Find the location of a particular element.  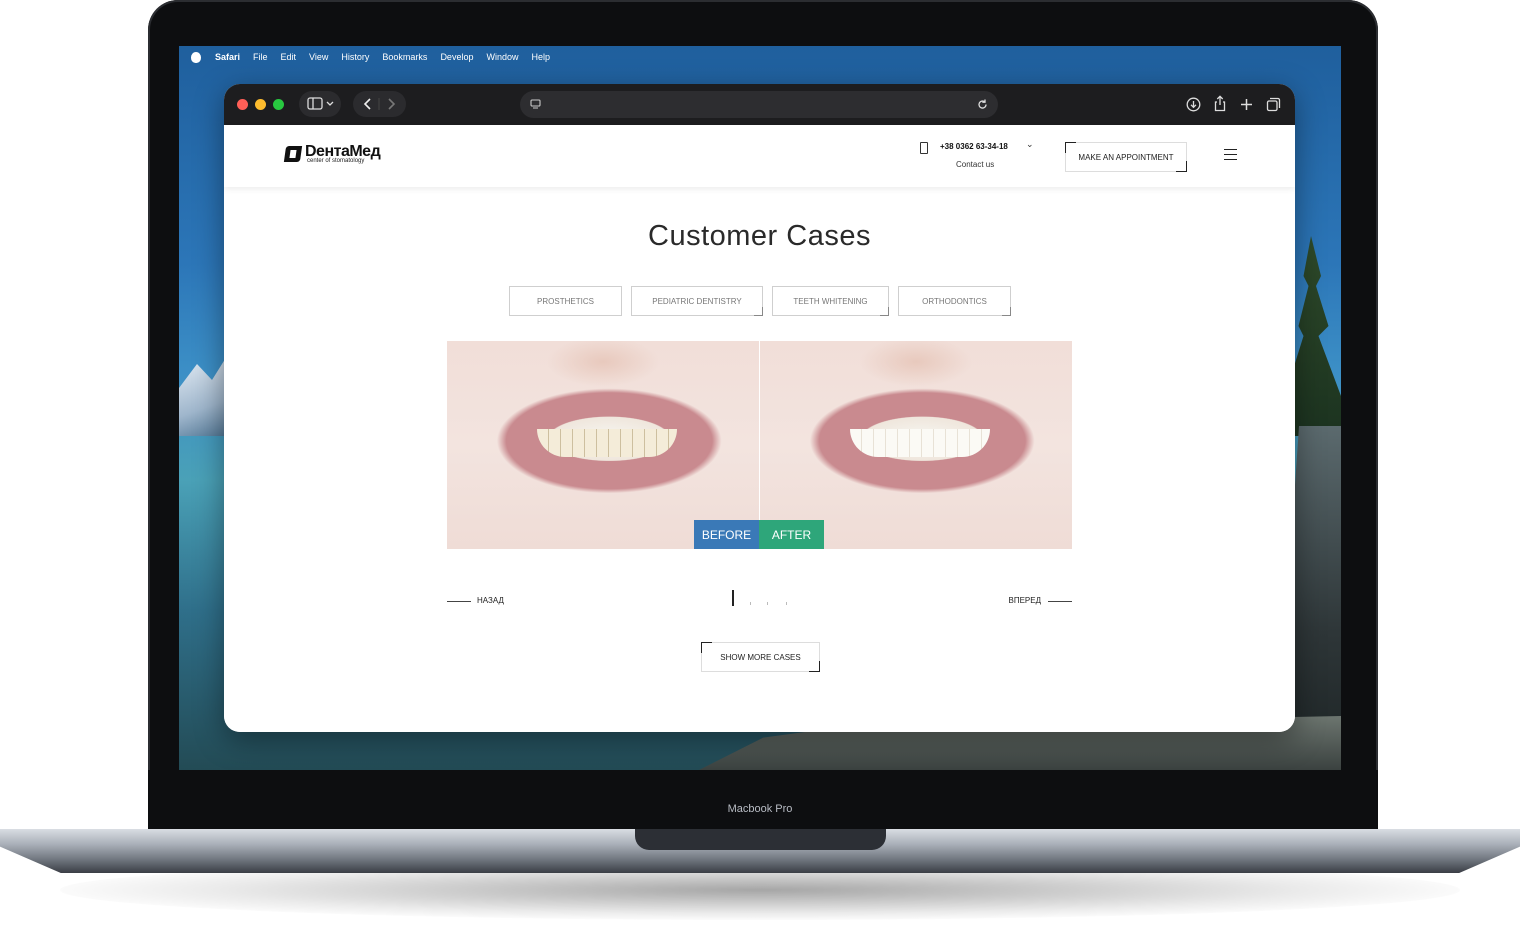

menu-file: File is located at coordinates (260, 57).